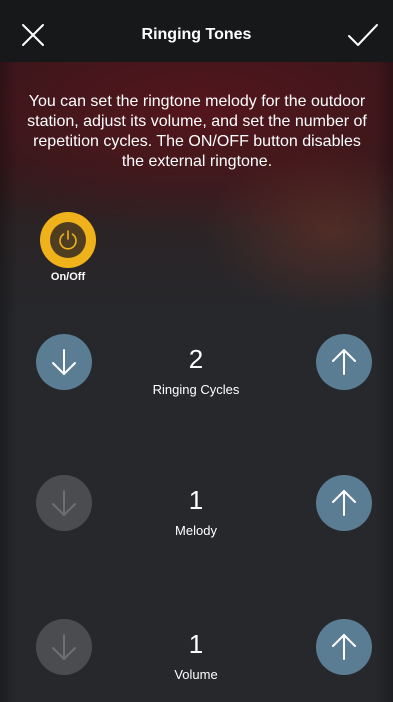  I want to click on volume-decrease-button, so click(64, 647).